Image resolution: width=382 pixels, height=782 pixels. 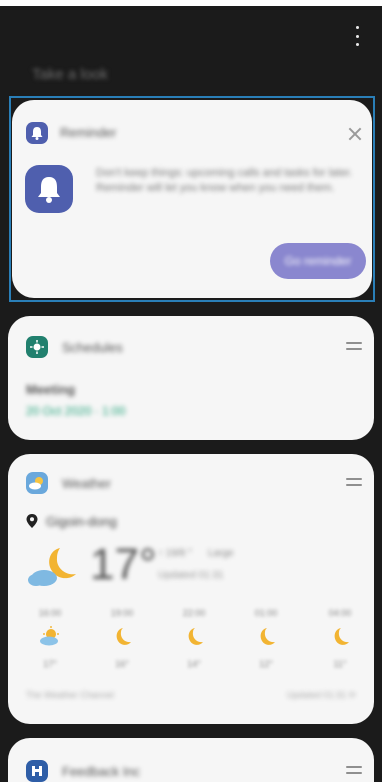 What do you see at coordinates (122, 664) in the screenshot?
I see `forecast-temp: 16°` at bounding box center [122, 664].